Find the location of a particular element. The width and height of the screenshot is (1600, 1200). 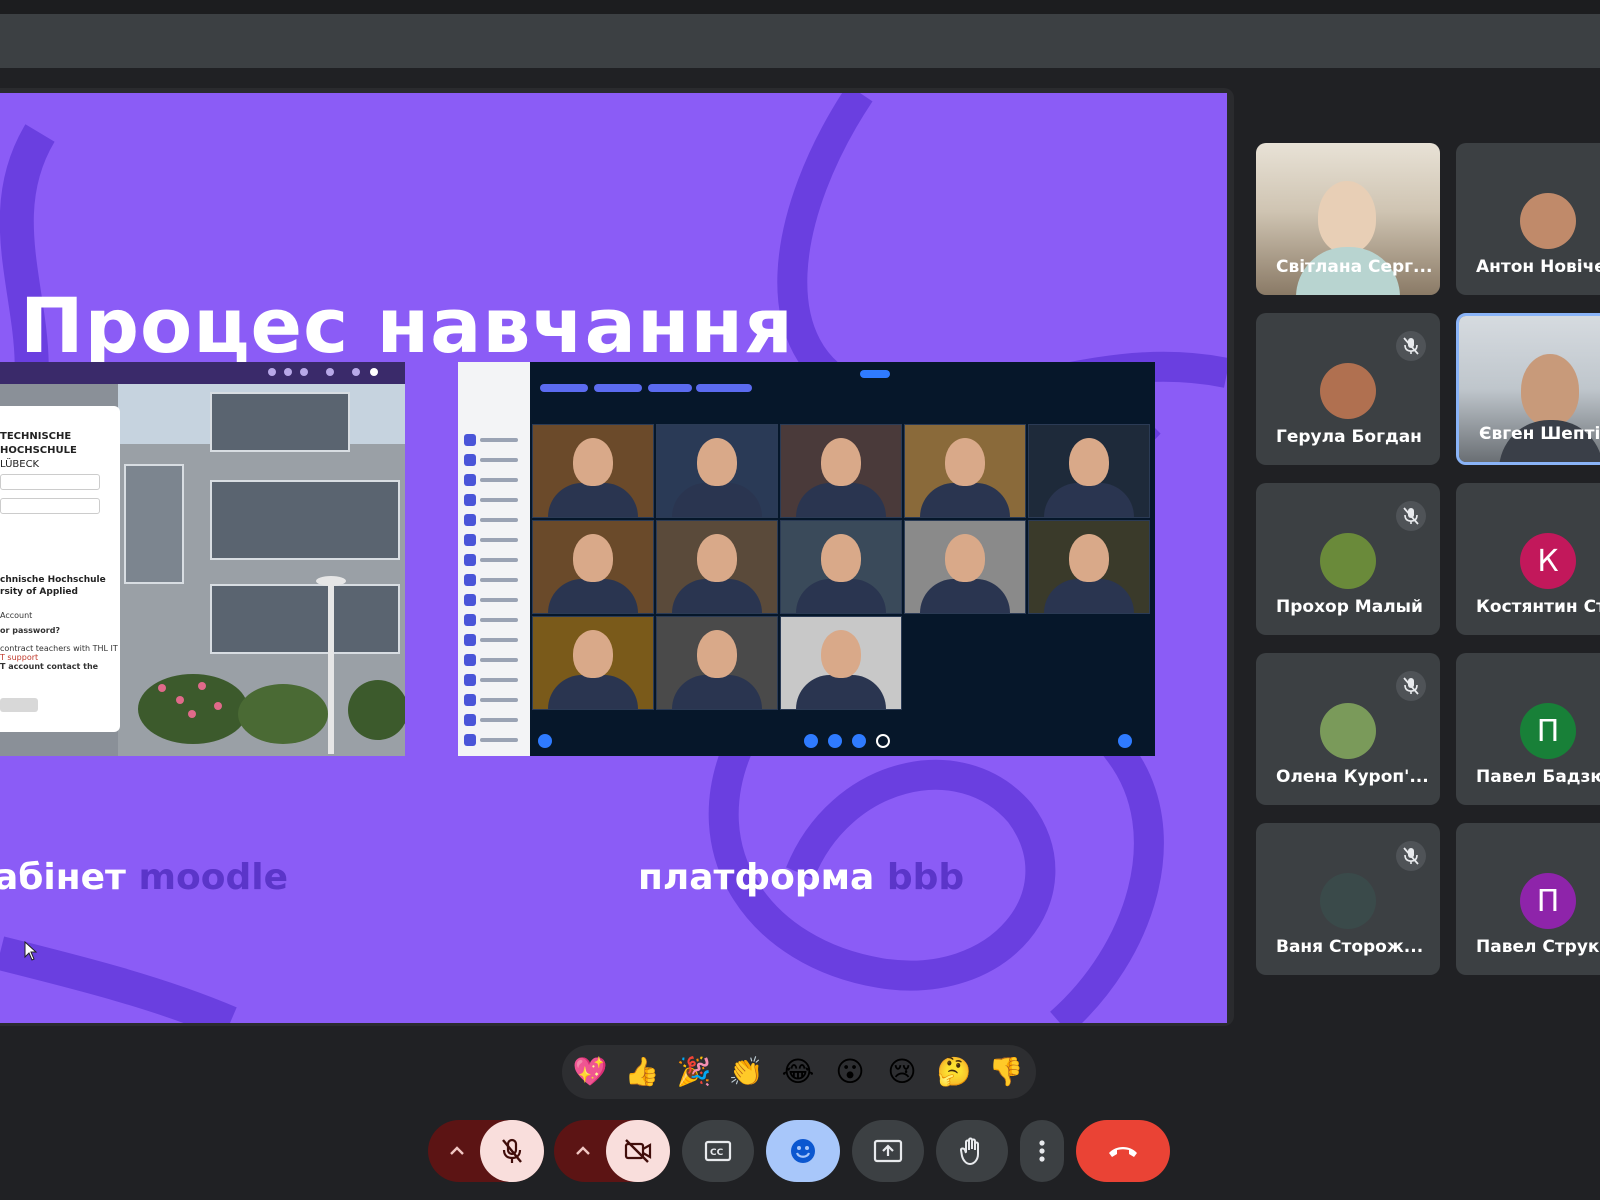

caption-moodle-text: абінет is located at coordinates (63, 877).